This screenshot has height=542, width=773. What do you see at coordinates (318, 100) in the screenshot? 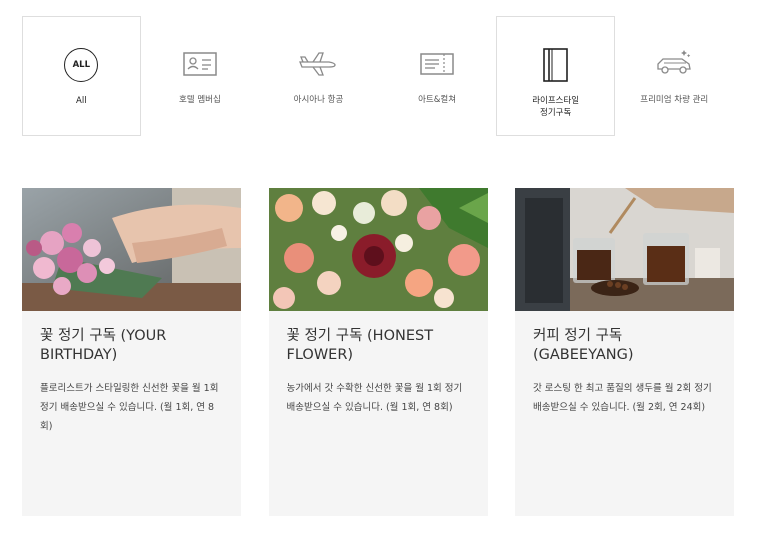
I see `tab-asiana-airline-label: 아시아나 항공` at bounding box center [318, 100].